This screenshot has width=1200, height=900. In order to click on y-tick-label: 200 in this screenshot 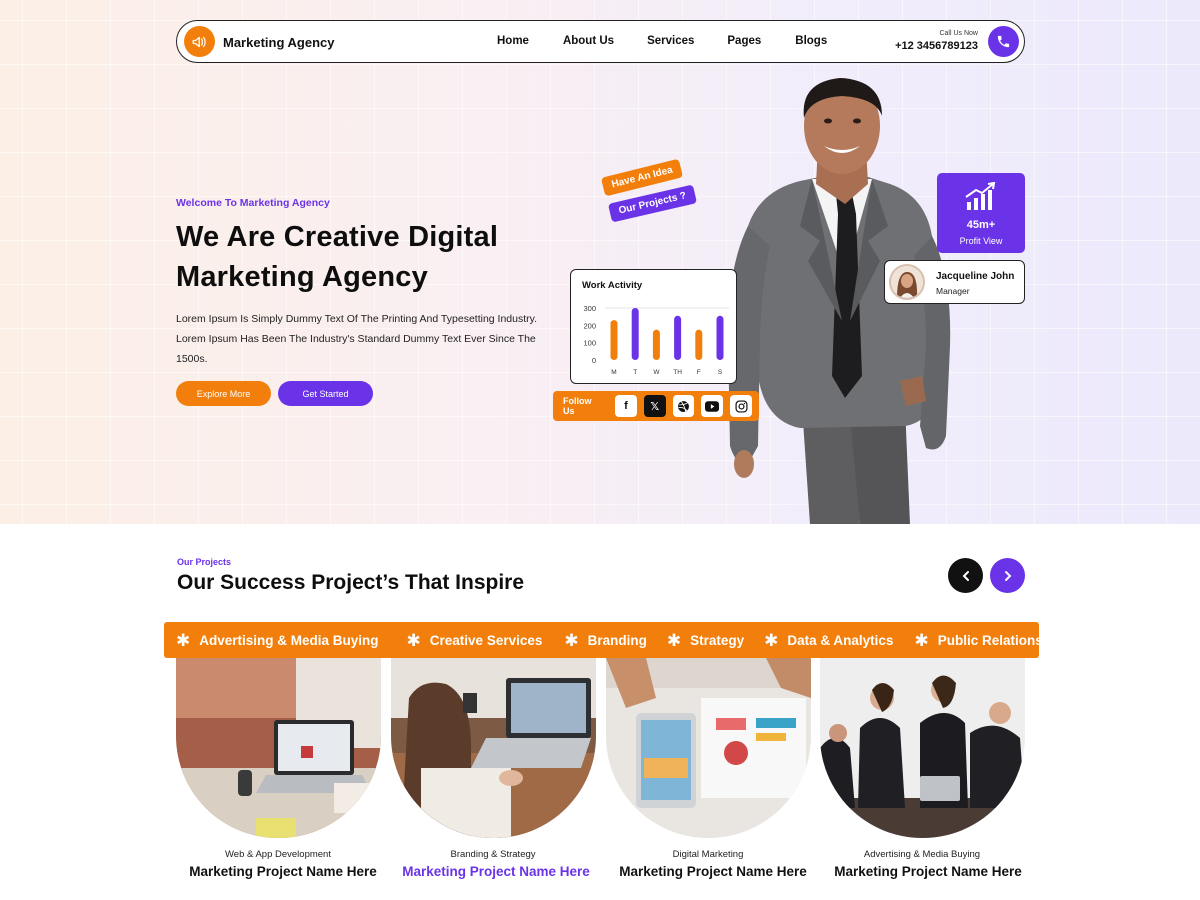, I will do `click(589, 325)`.